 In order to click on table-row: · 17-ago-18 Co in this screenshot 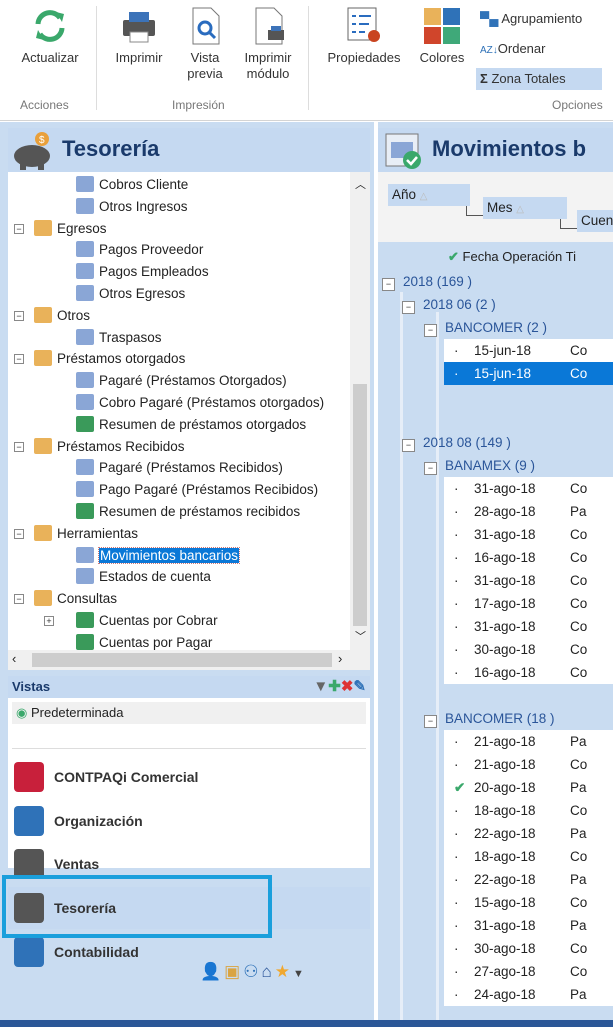, I will do `click(528, 603)`.